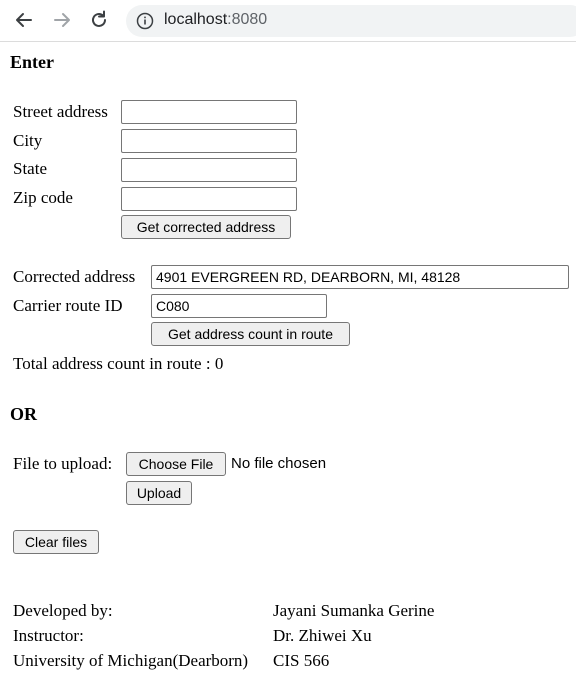 This screenshot has width=576, height=691. Describe the element at coordinates (159, 493) in the screenshot. I see `upload-button: Upload` at that location.